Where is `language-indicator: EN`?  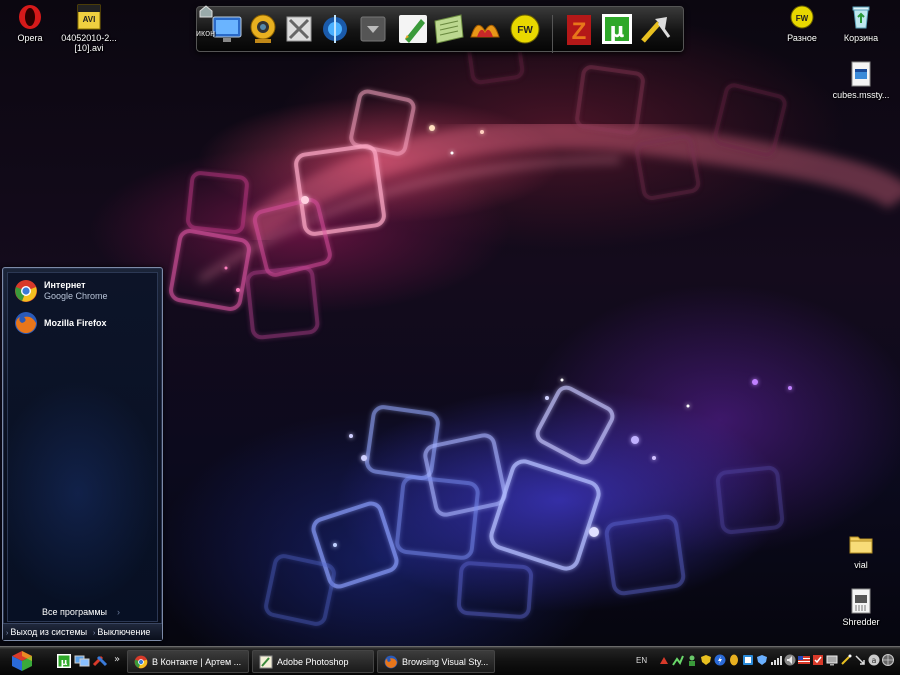 language-indicator: EN is located at coordinates (641, 660).